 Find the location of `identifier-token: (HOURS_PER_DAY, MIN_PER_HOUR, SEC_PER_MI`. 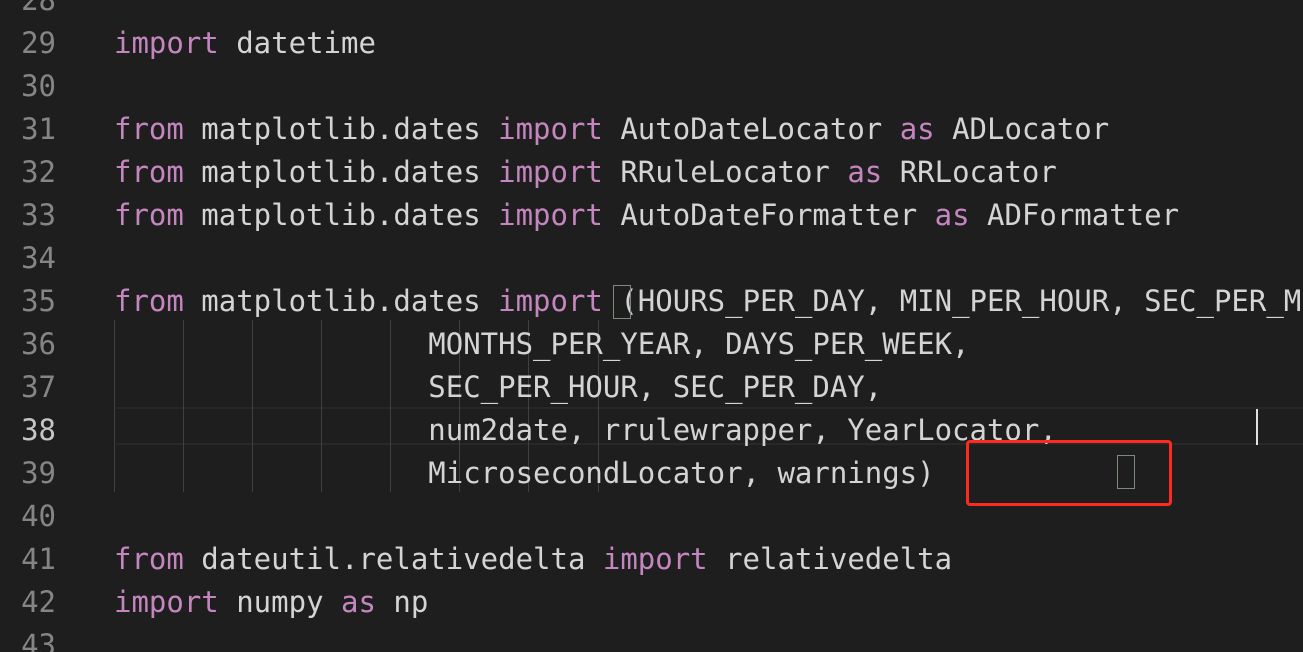

identifier-token: (HOURS_PER_DAY, MIN_PER_HOUR, SEC_PER_MI is located at coordinates (952, 301).